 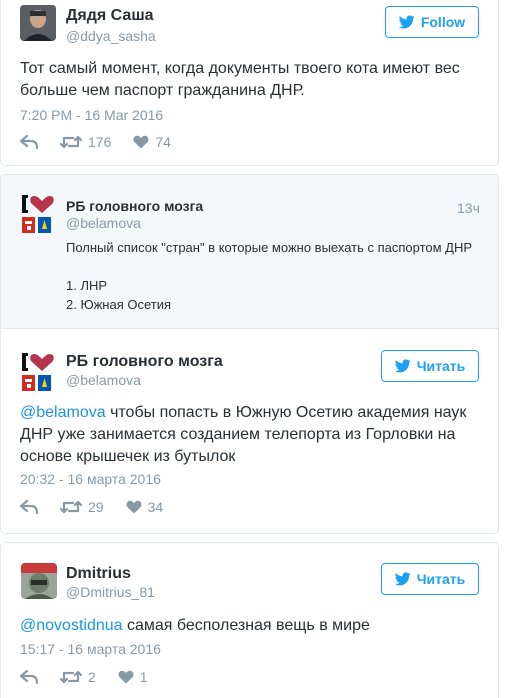 I want to click on author-name: РБ головного мозга, so click(x=144, y=362).